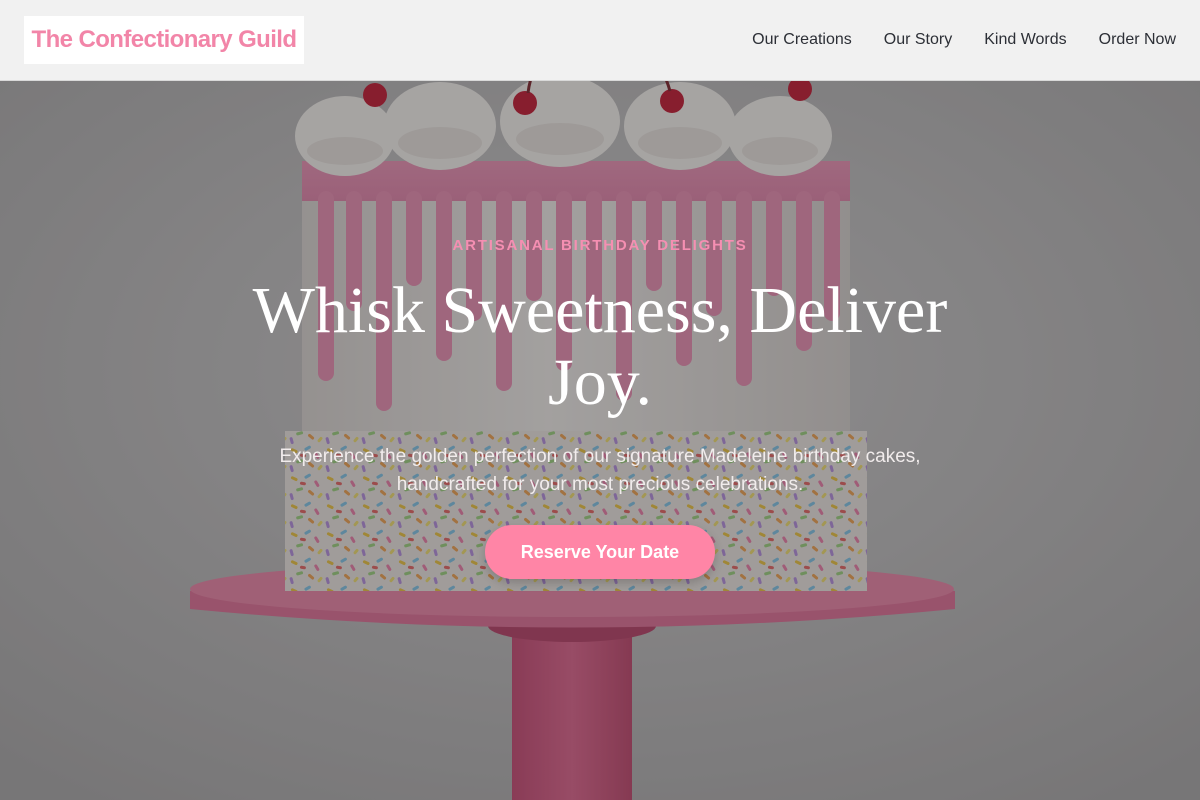 The width and height of the screenshot is (1200, 800). What do you see at coordinates (600, 310) in the screenshot?
I see `hero-headline-line1: Whisk Sweetness, Deliver` at bounding box center [600, 310].